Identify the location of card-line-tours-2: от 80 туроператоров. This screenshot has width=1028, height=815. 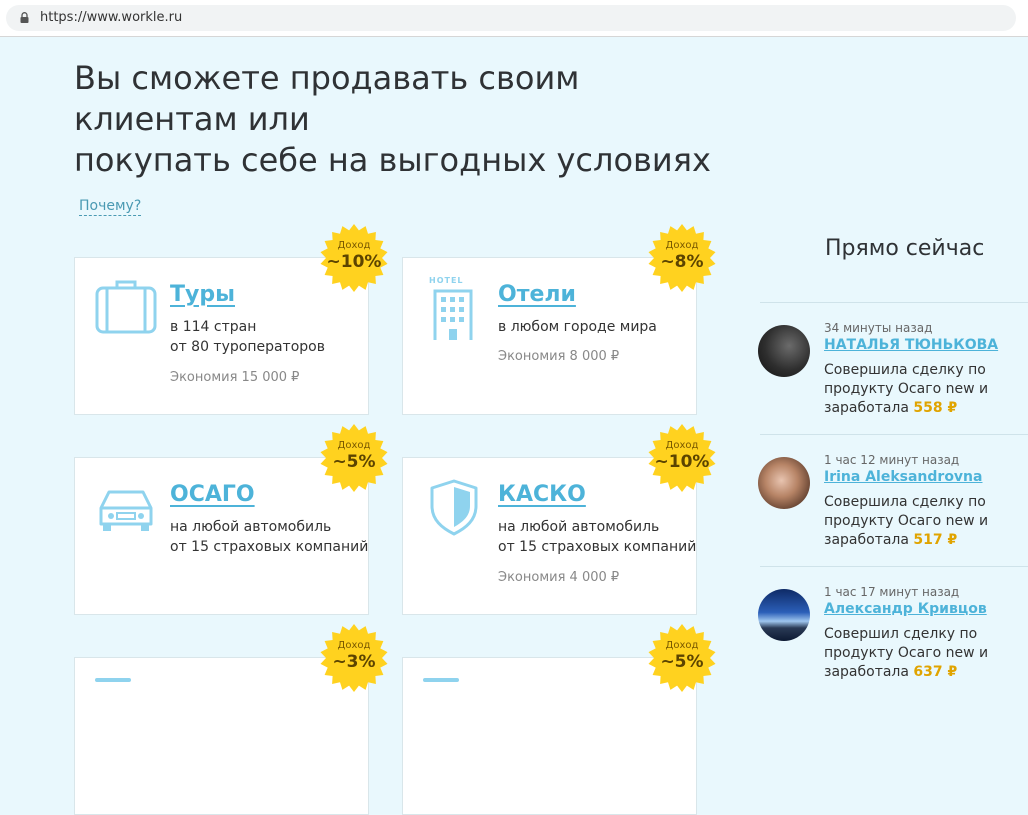
(247, 347).